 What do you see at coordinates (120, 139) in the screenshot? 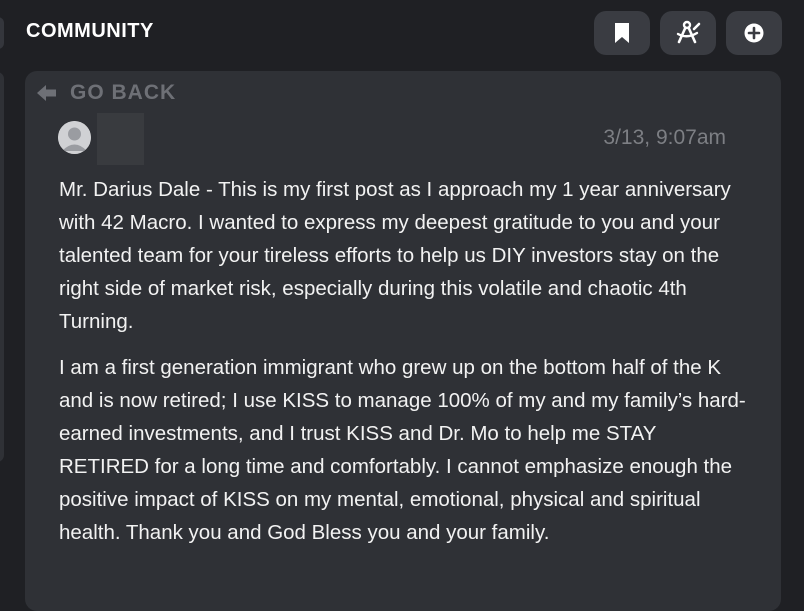
I see `redacted-username` at bounding box center [120, 139].